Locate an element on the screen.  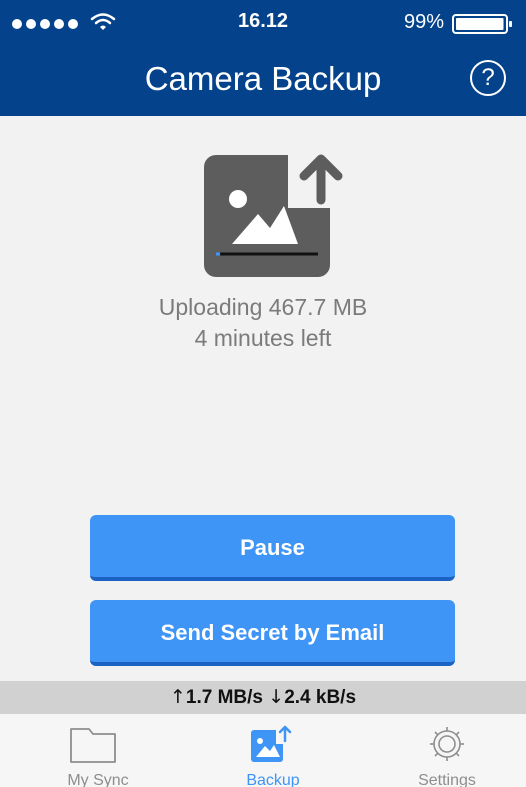
status-bar: 16.12 99% is located at coordinates (263, 23).